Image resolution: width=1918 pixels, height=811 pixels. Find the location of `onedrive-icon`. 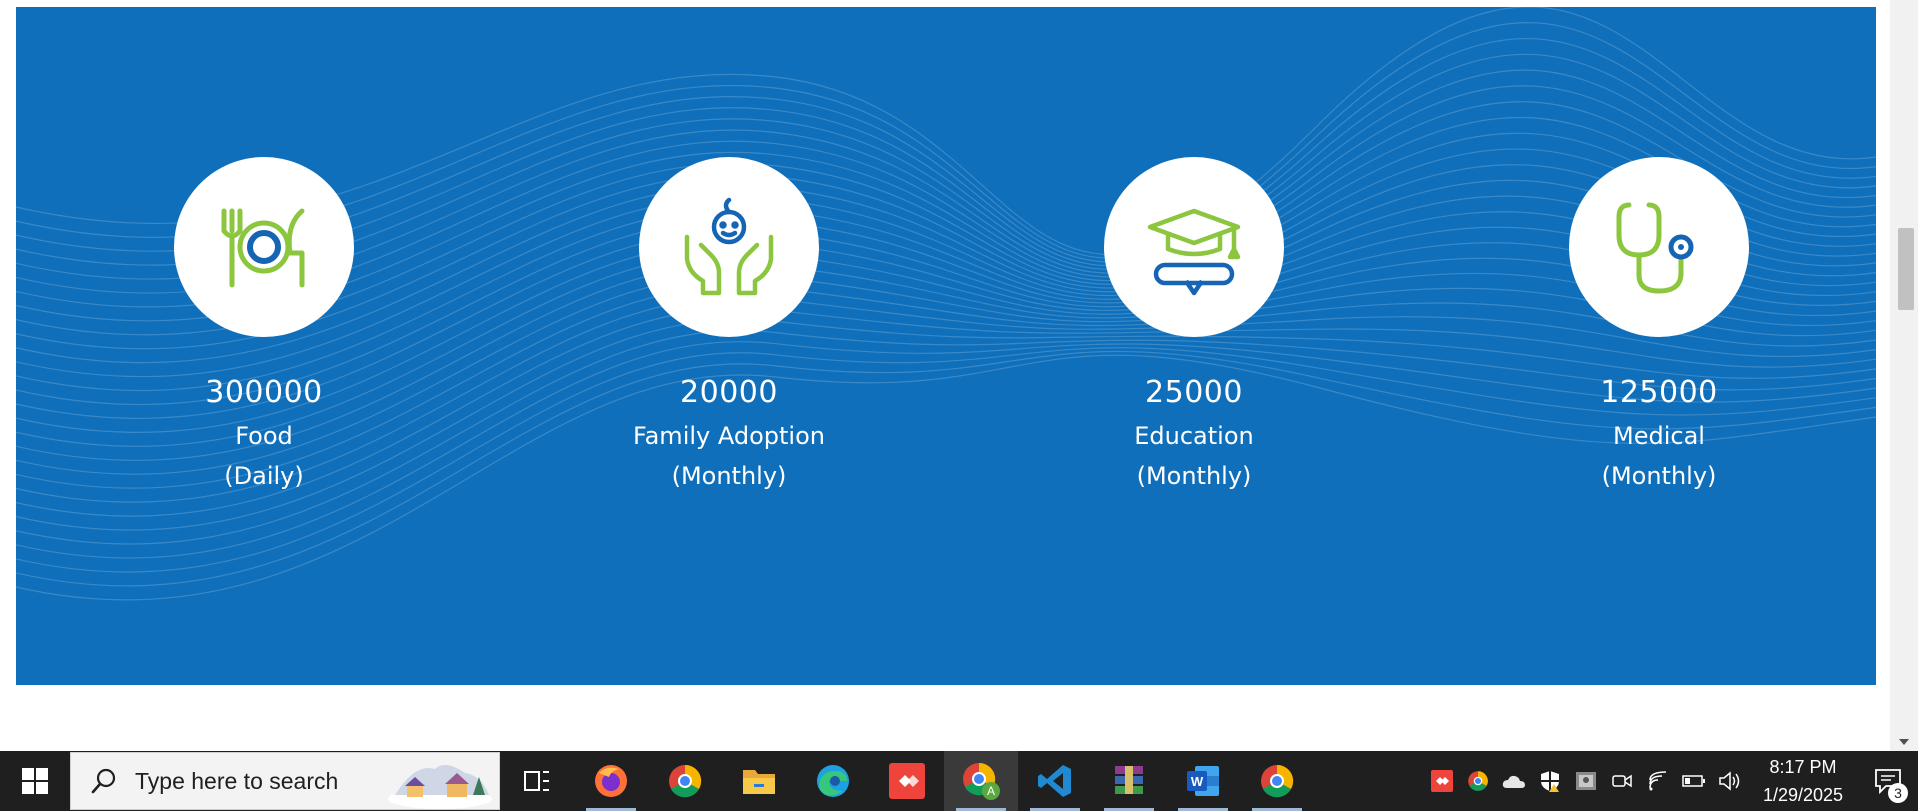

onedrive-icon is located at coordinates (1513, 781).